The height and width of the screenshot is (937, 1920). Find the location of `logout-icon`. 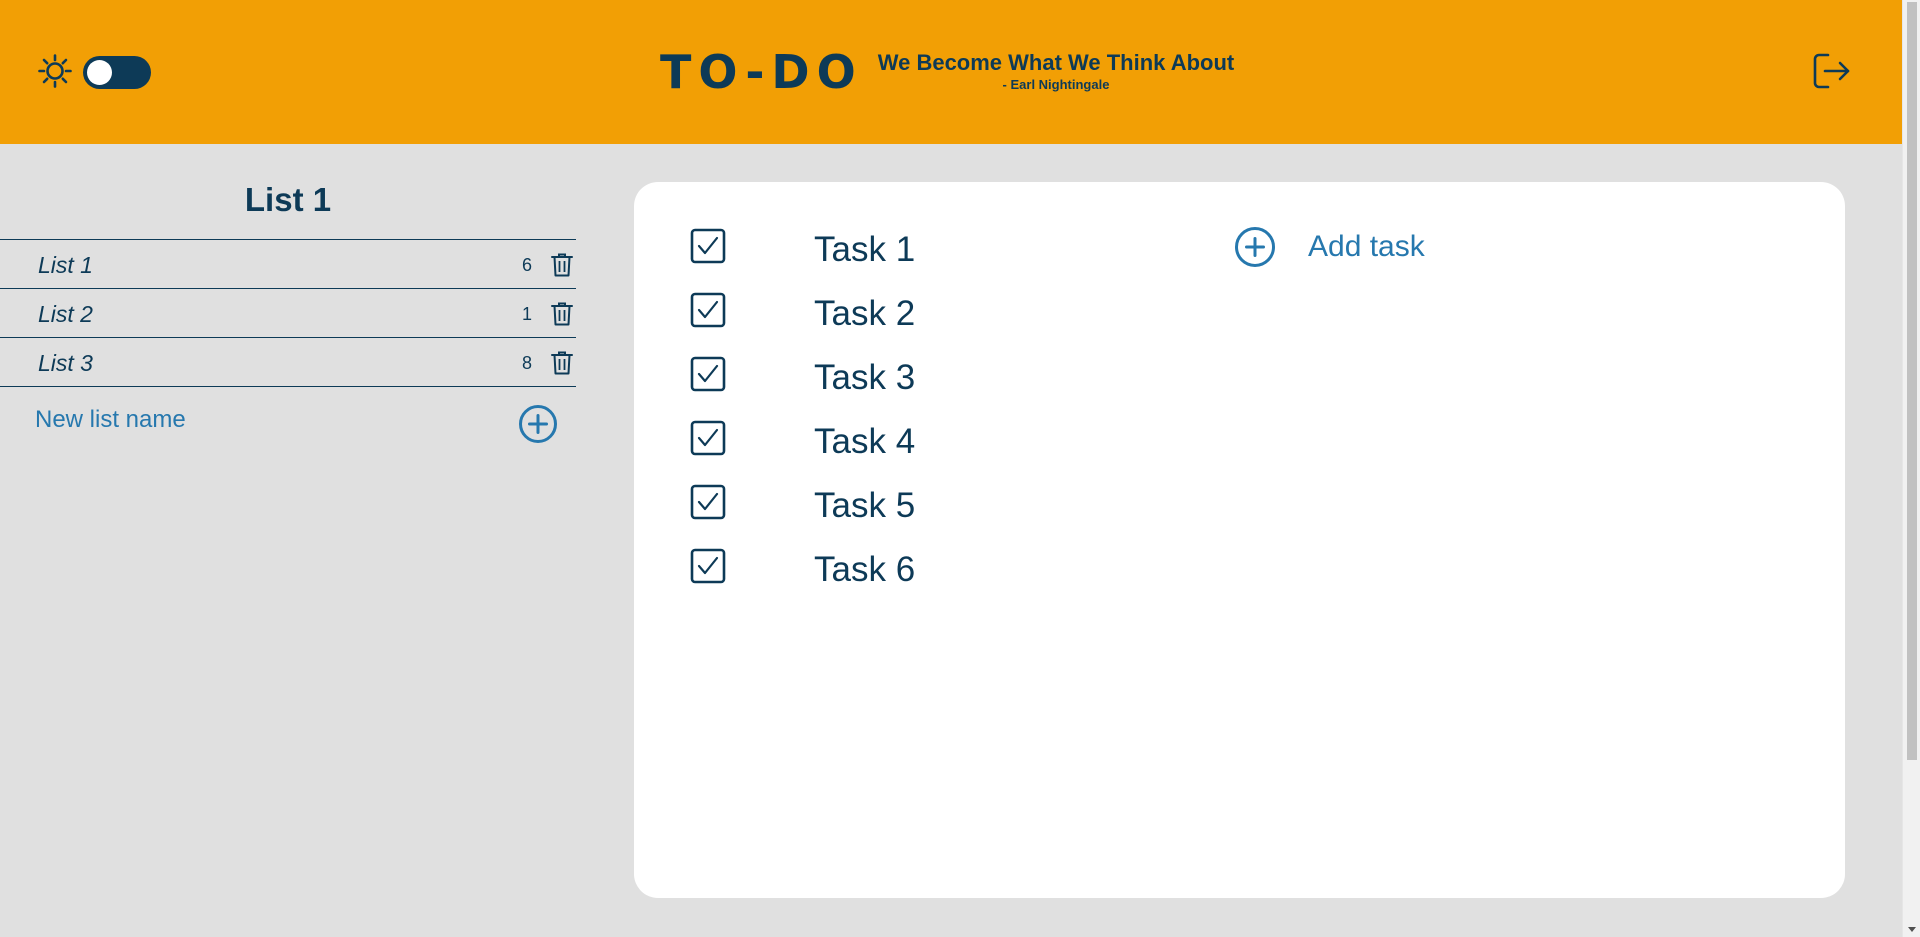

logout-icon is located at coordinates (1832, 71).